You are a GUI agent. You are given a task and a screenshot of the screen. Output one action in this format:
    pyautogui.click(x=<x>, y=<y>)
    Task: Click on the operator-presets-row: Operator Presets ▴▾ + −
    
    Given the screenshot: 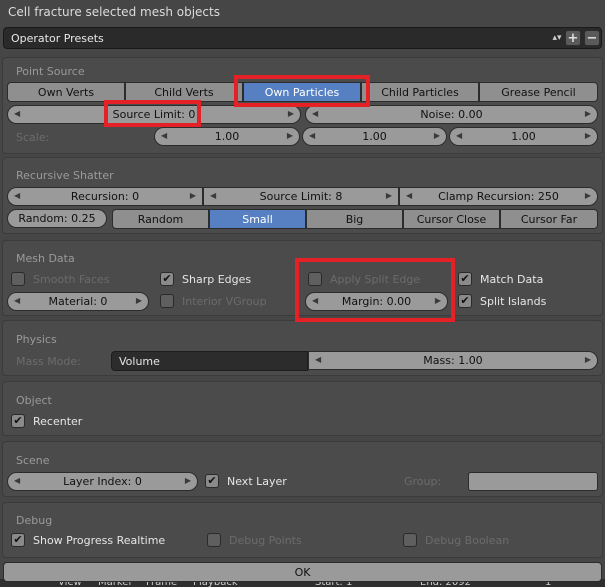 What is the action you would take?
    pyautogui.click(x=302, y=38)
    